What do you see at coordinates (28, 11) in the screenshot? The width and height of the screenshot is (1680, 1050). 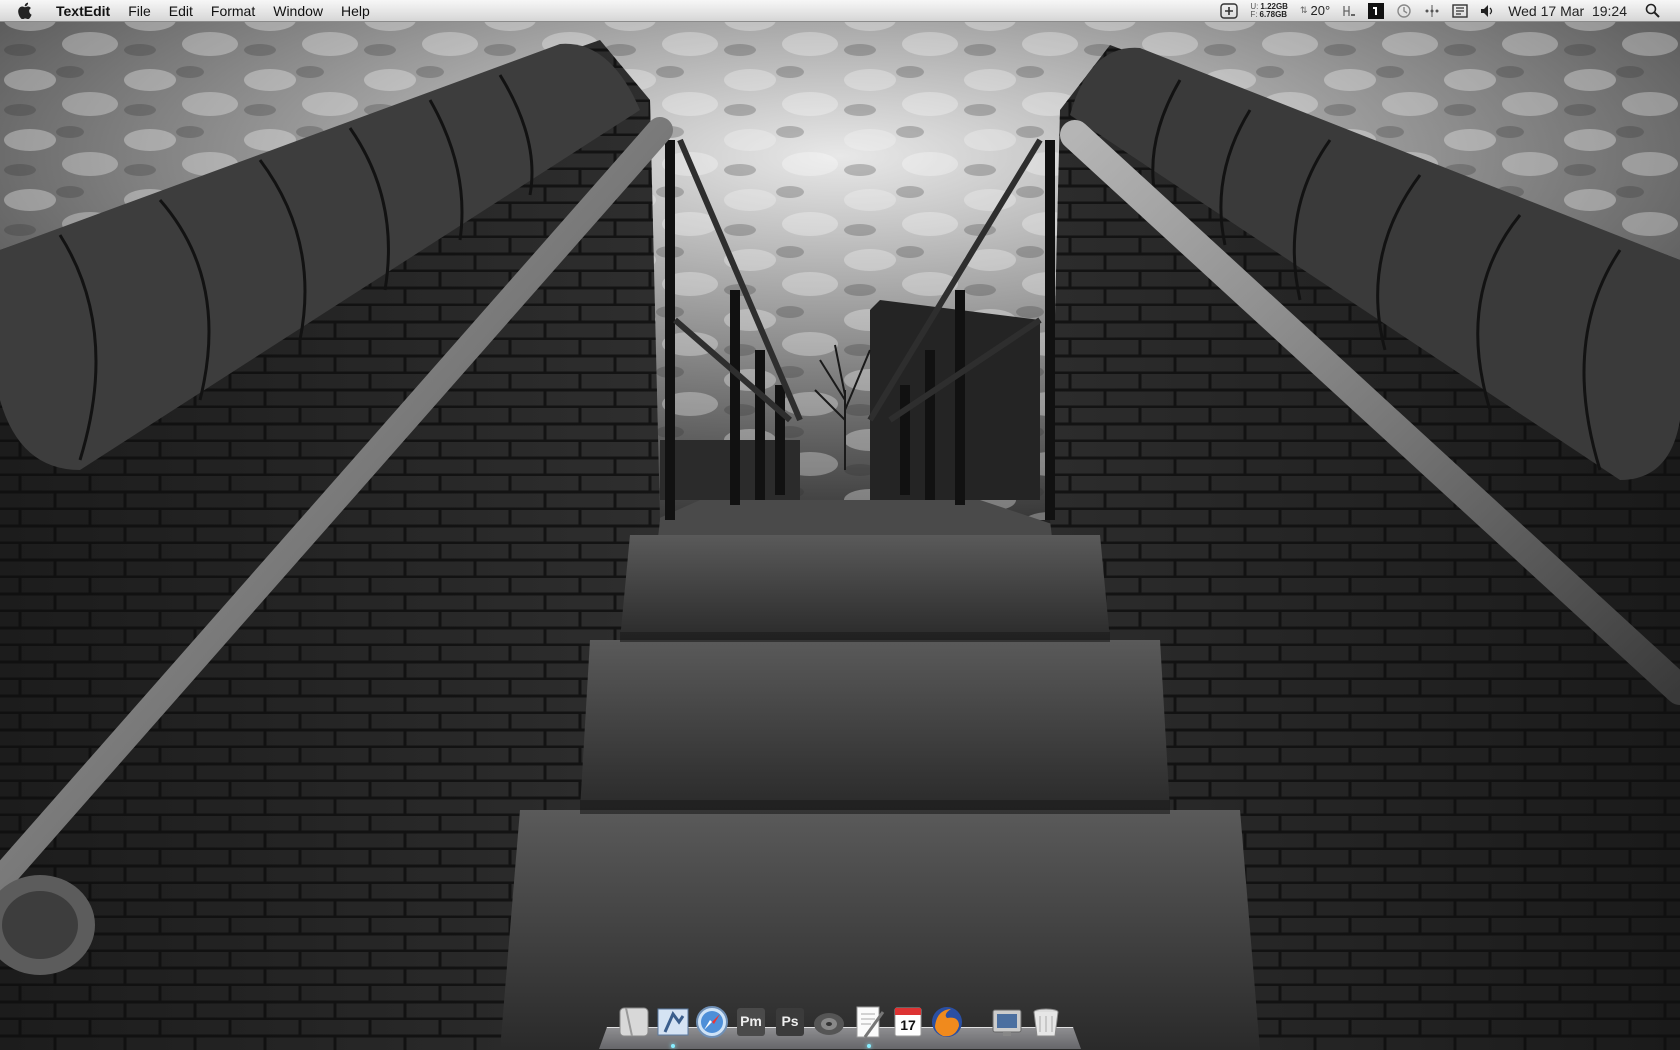 I see `apple-menu-icon` at bounding box center [28, 11].